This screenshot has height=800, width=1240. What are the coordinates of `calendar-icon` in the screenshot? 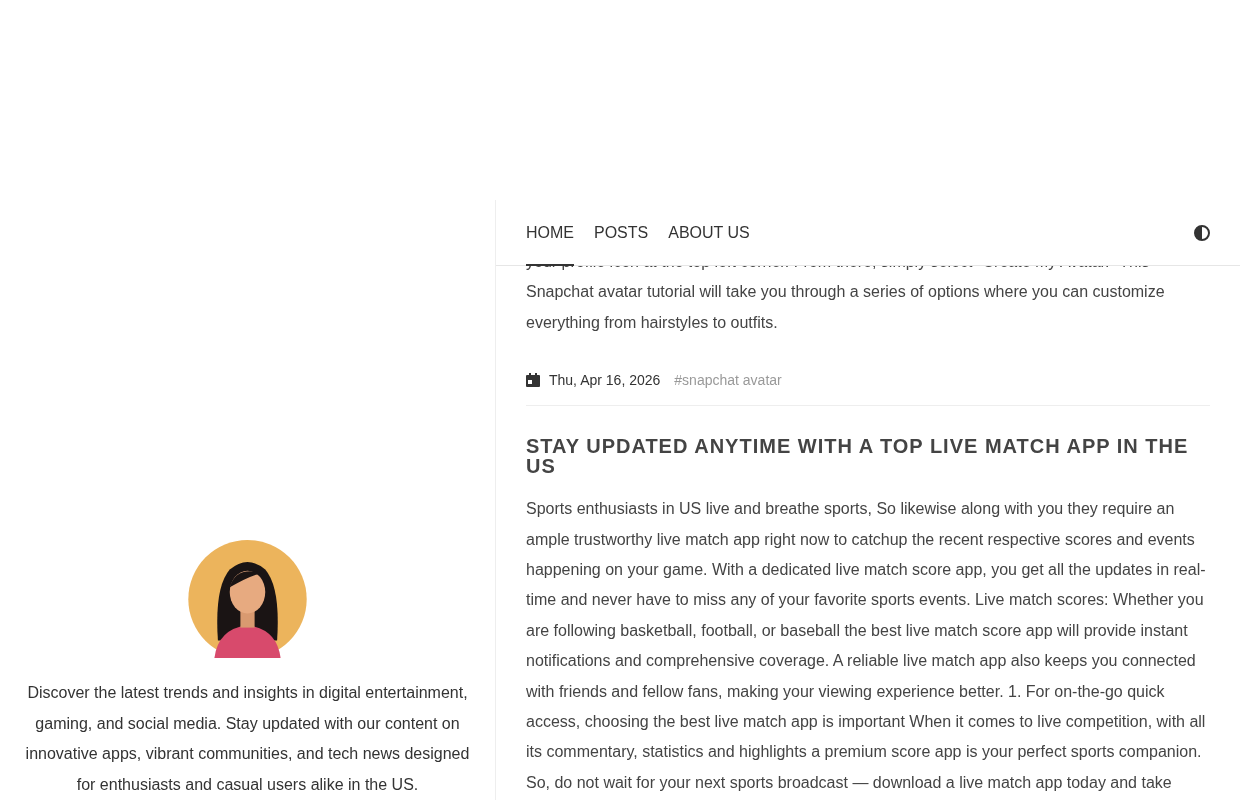 It's located at (533, 380).